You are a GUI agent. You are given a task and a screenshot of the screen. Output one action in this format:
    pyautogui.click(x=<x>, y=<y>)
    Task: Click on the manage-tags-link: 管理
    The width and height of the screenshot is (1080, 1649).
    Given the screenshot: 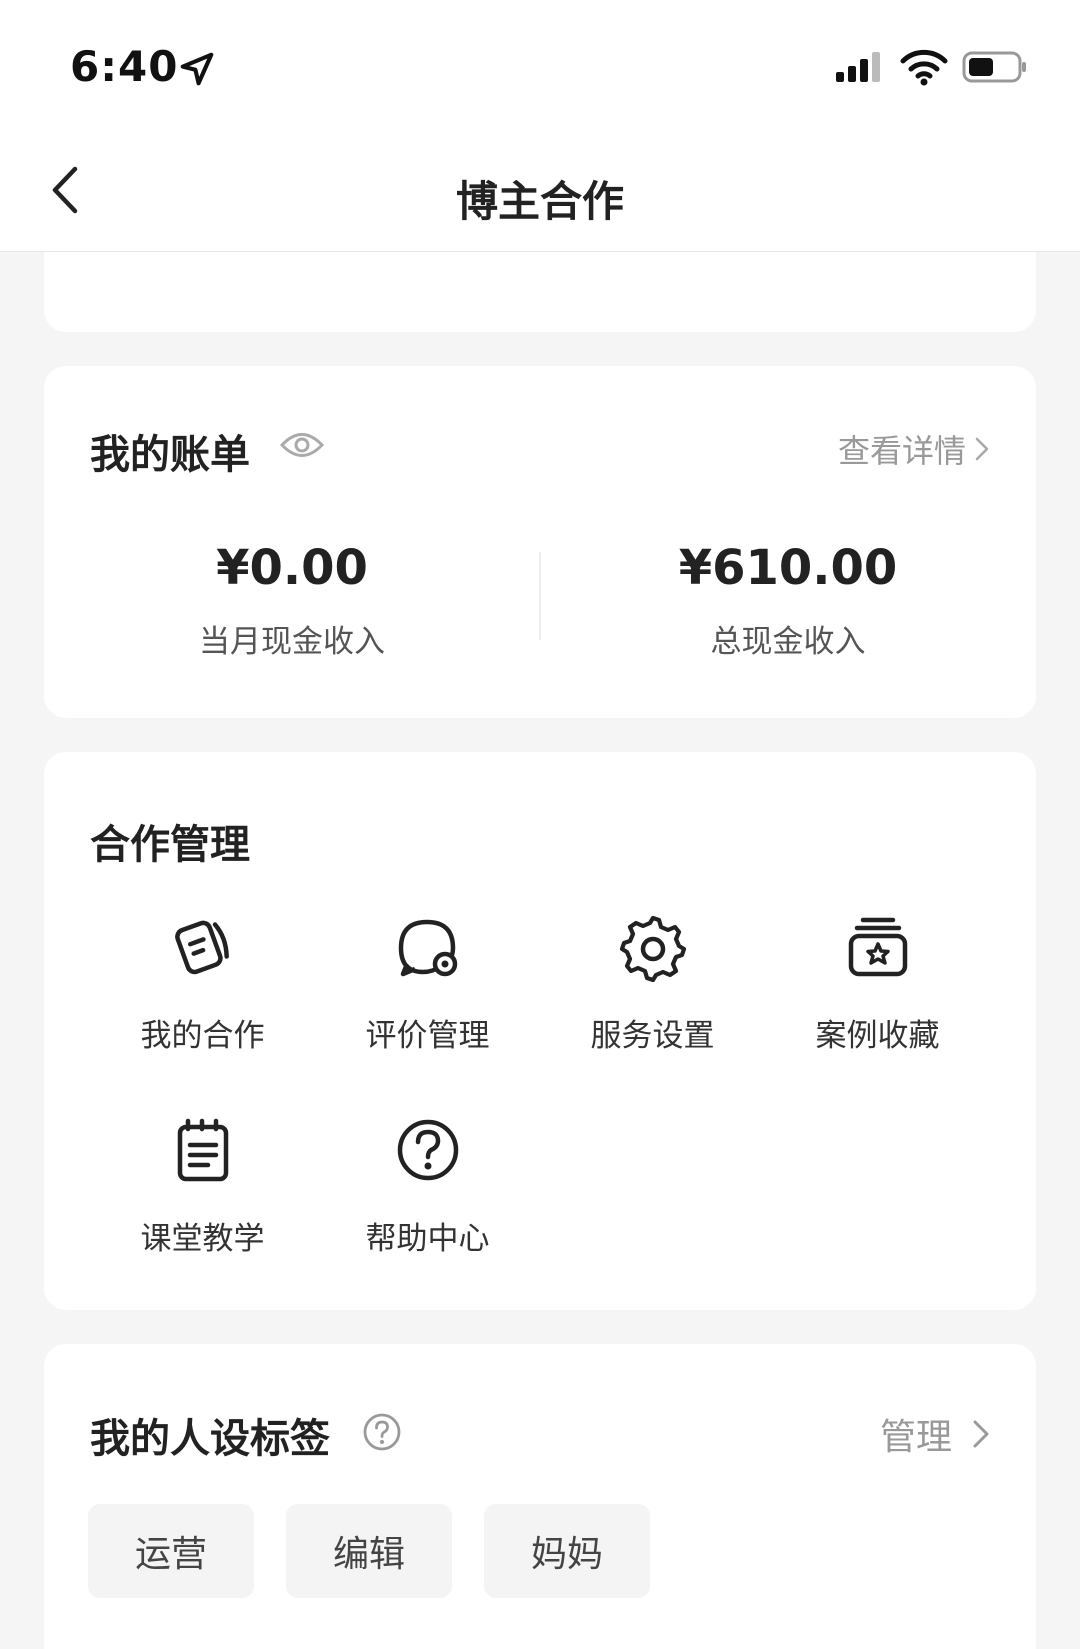 What is the action you would take?
    pyautogui.click(x=935, y=1434)
    